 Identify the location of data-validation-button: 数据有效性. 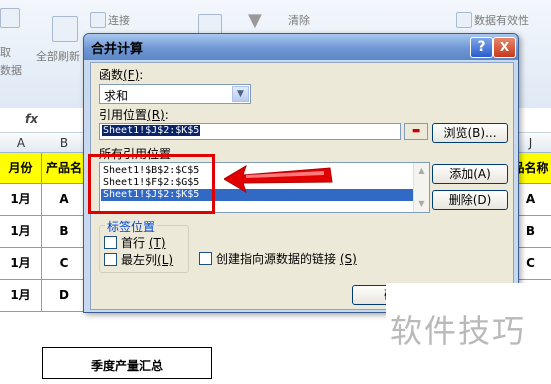
(501, 20).